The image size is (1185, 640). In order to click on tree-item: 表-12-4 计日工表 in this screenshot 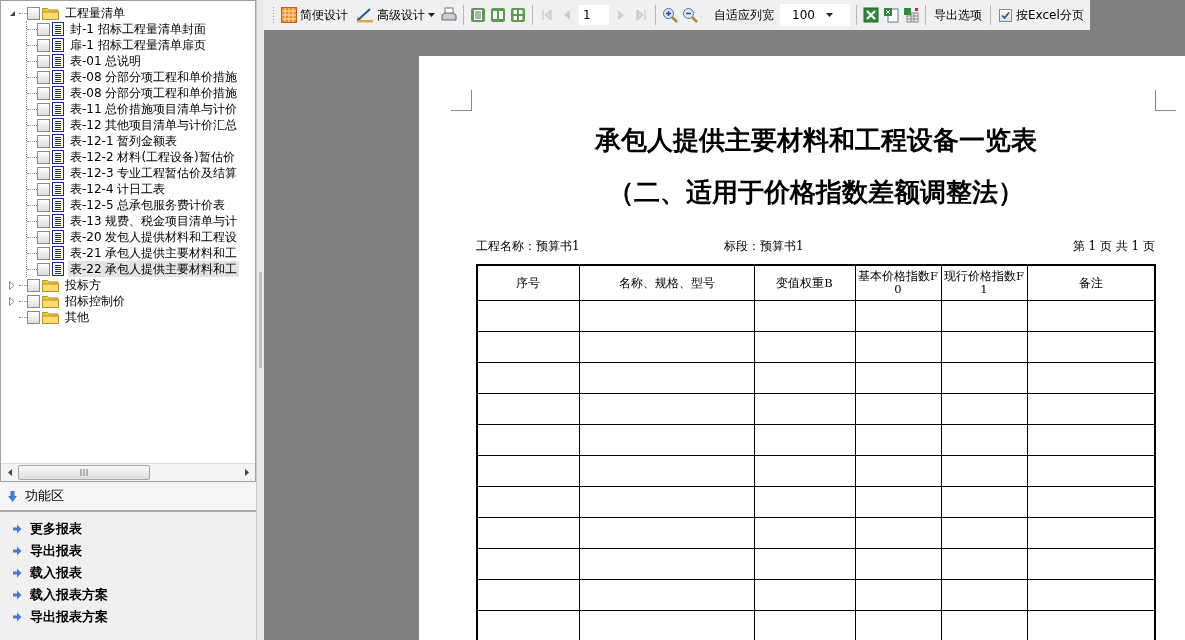, I will do `click(118, 189)`.